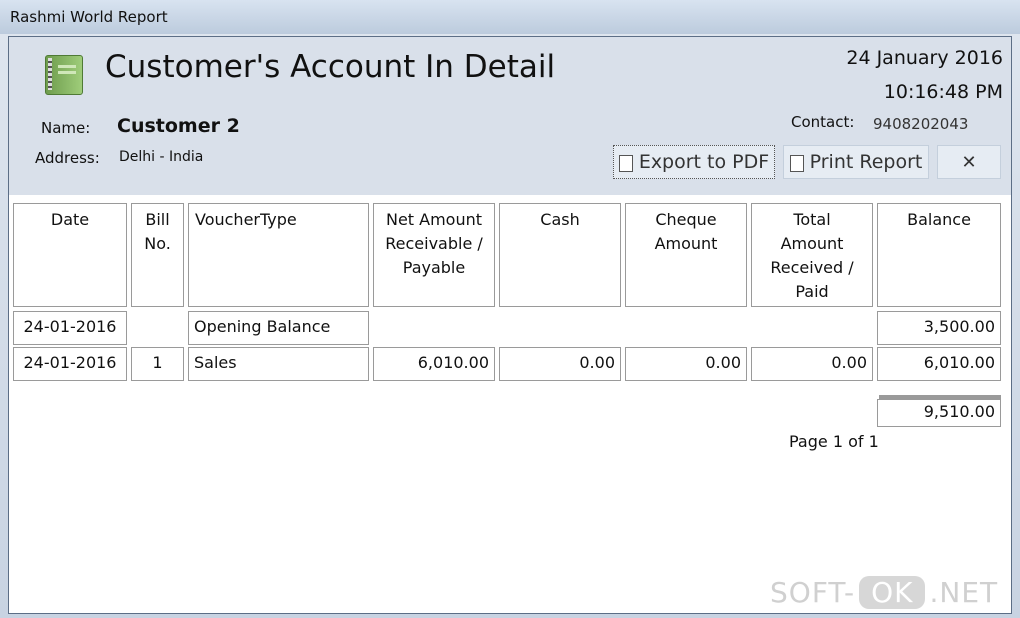 The image size is (1020, 618). Describe the element at coordinates (157, 255) in the screenshot. I see `col-header-bill-no: Bill No.` at that location.